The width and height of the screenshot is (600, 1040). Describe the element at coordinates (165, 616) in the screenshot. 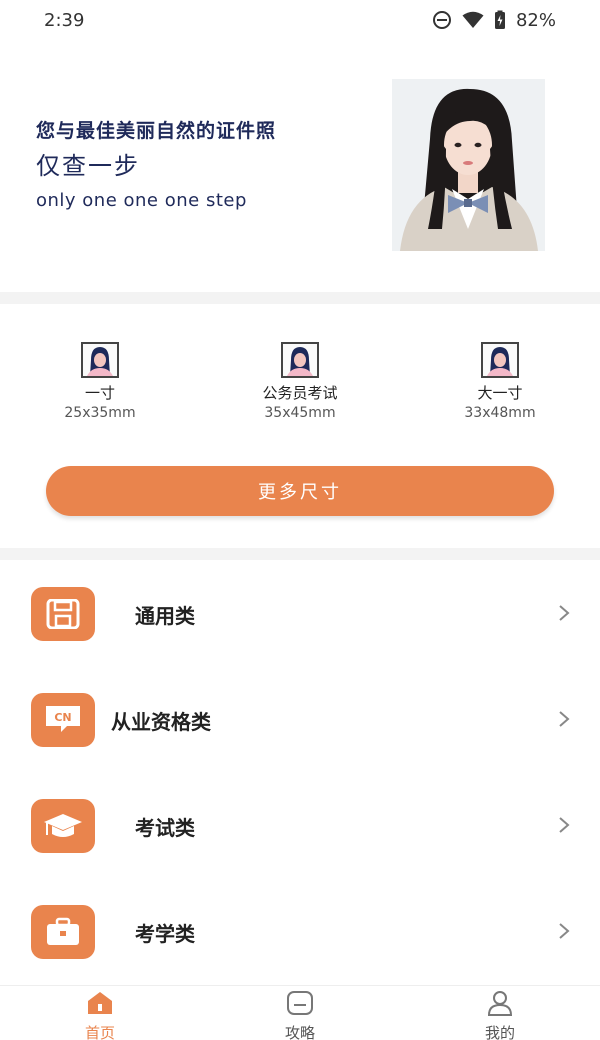

I see `menu-label: 通用类` at that location.